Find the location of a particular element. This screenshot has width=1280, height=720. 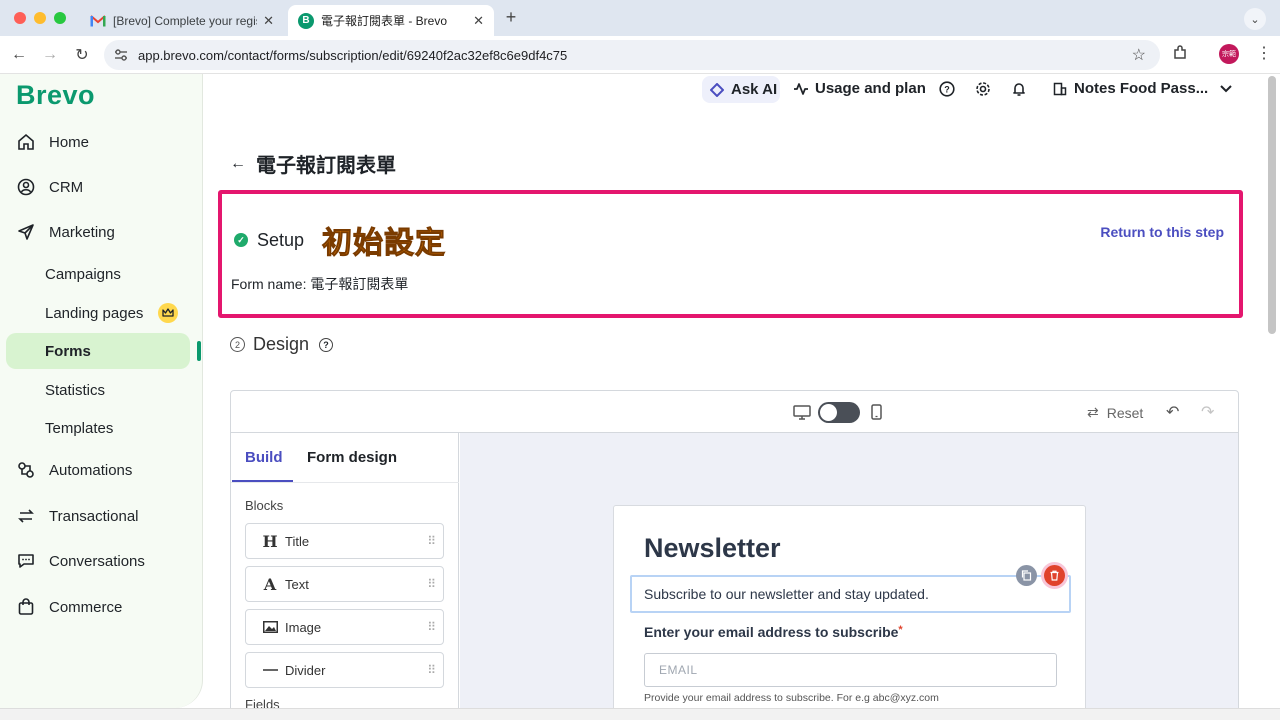

sidebar-item-crm: CRM is located at coordinates (98, 187).